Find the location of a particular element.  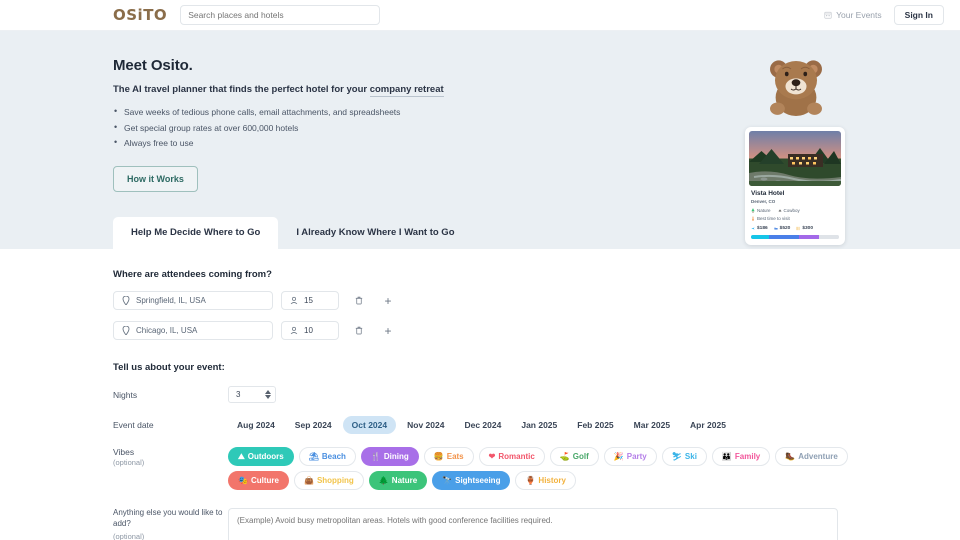

month-option: Dec 2024 is located at coordinates (482, 425).